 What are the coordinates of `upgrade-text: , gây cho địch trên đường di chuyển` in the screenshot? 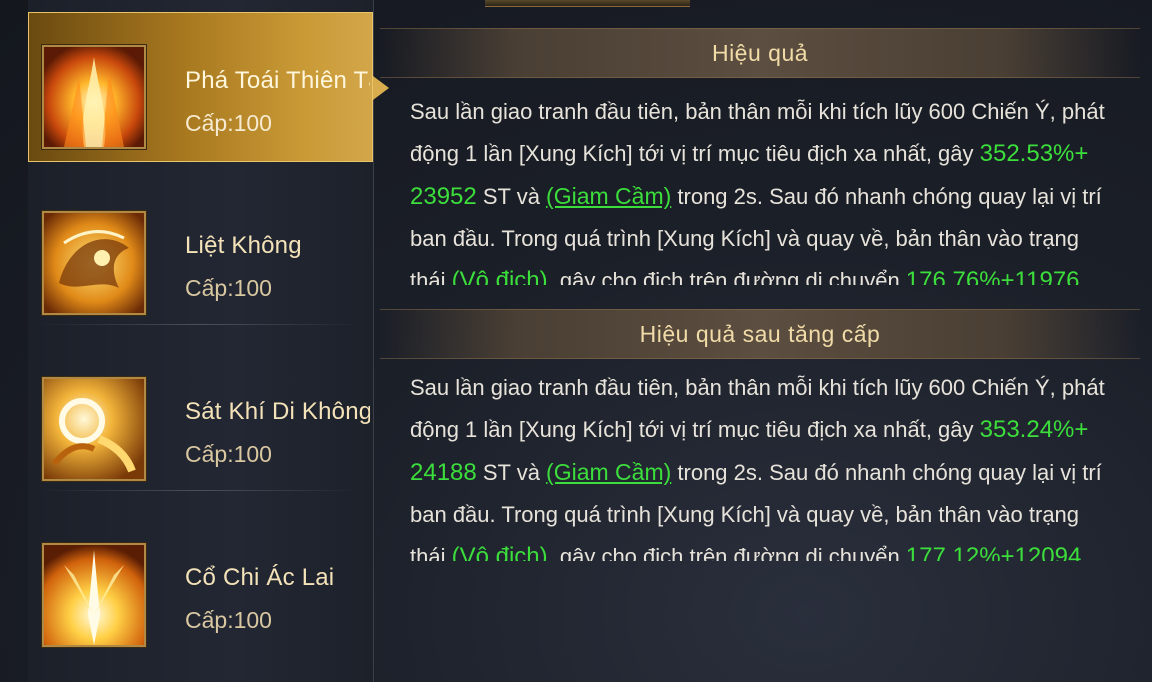 It's located at (726, 552).